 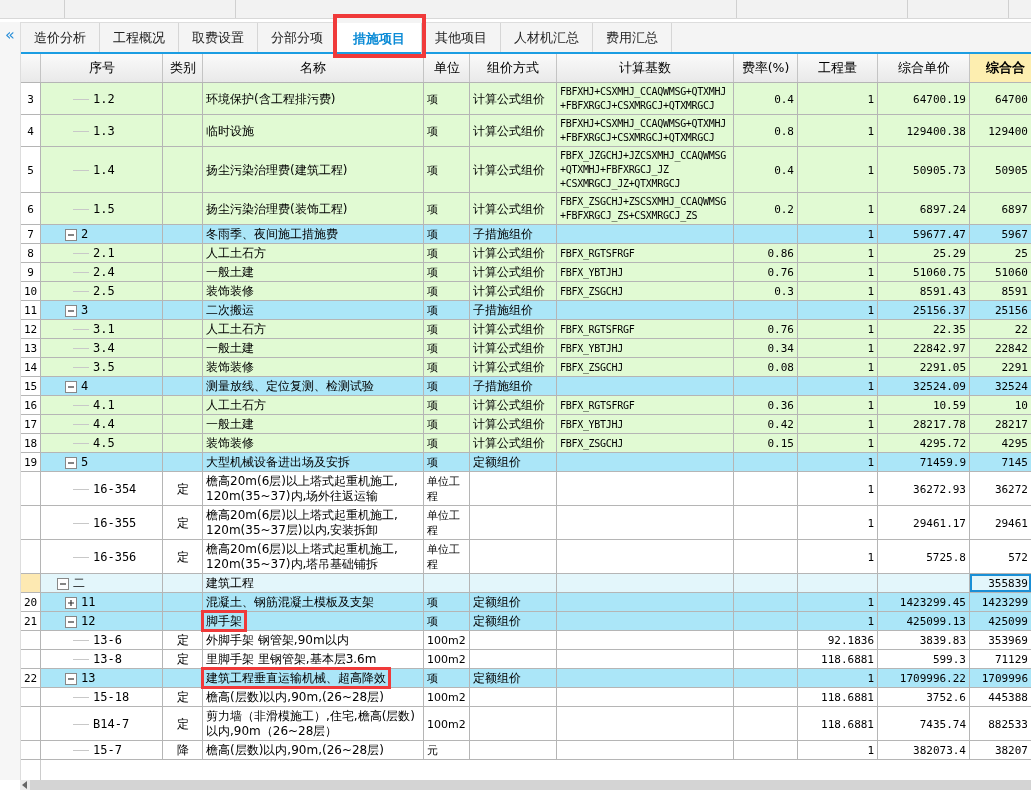 What do you see at coordinates (31, 130) in the screenshot?
I see `row-number: 4` at bounding box center [31, 130].